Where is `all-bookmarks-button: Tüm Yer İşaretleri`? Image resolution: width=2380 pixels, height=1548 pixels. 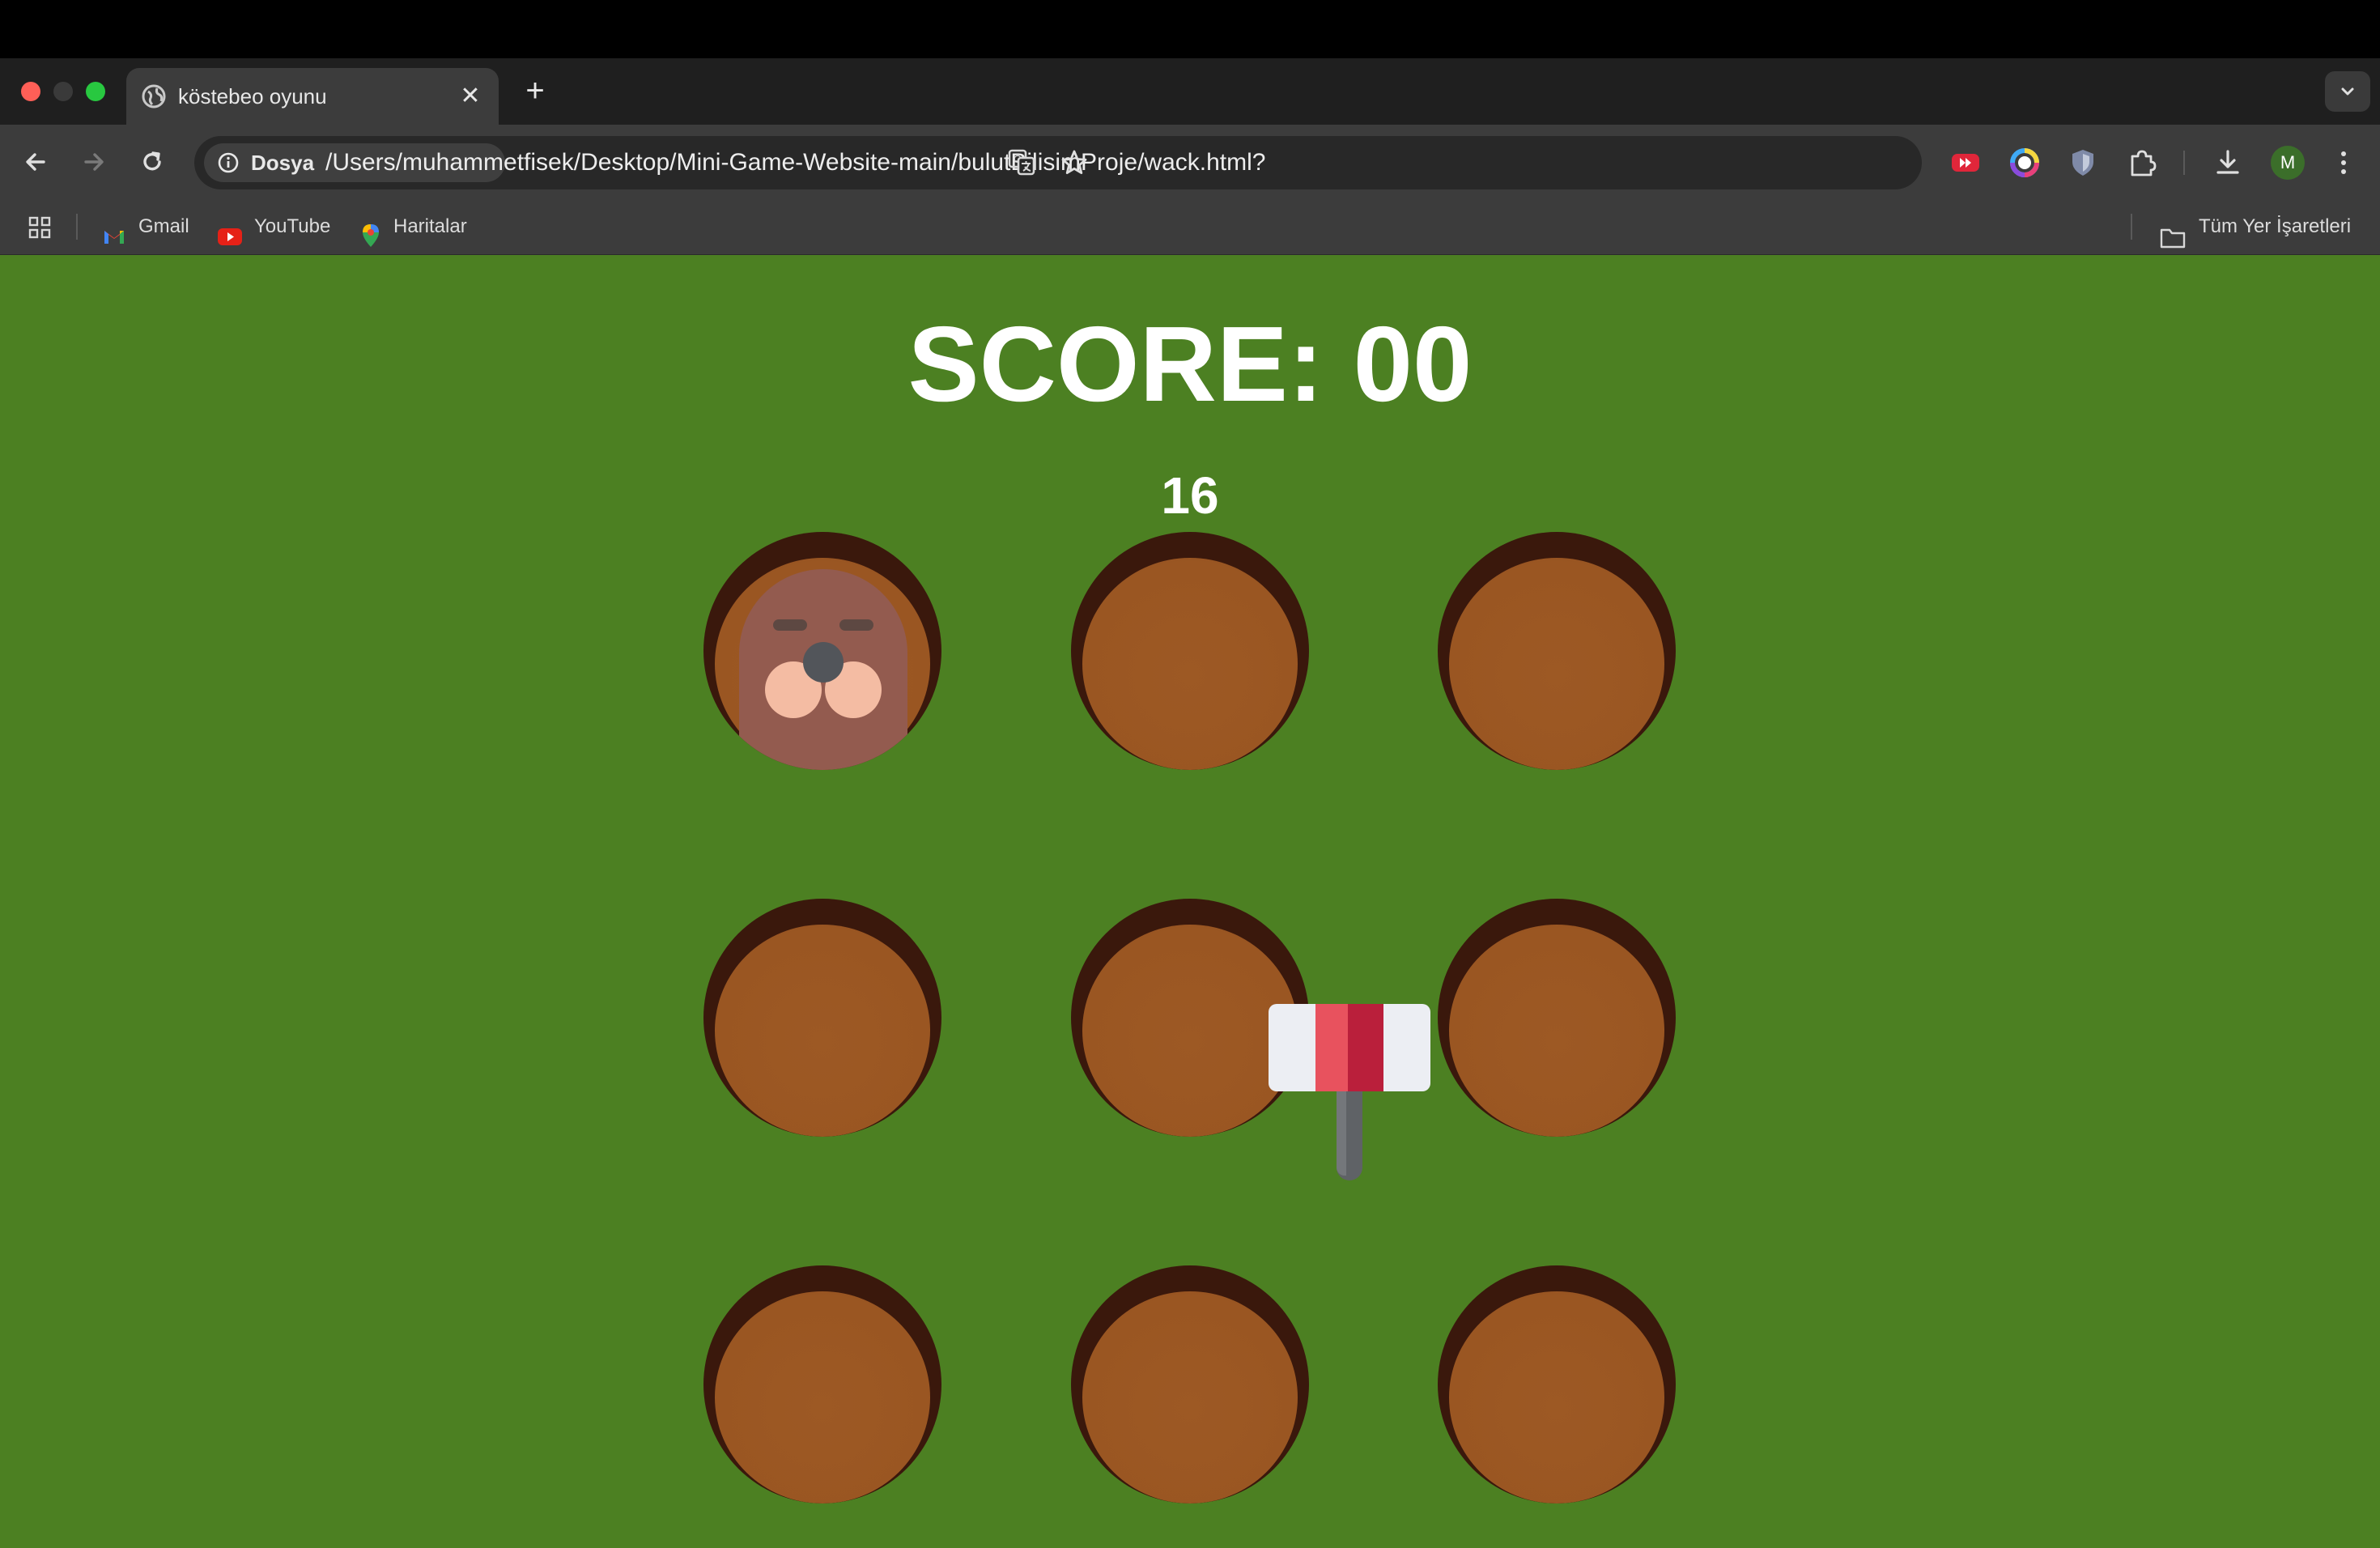 all-bookmarks-button: Tüm Yer İşaretleri is located at coordinates (2265, 226).